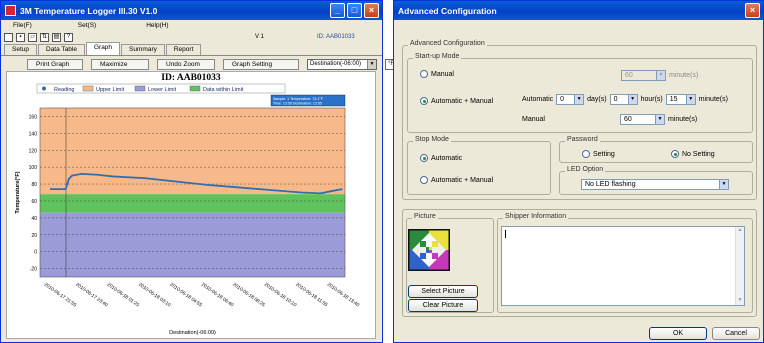  What do you see at coordinates (191, 25) in the screenshot?
I see `menu-bar: File(F) Set(S) Help(H)` at bounding box center [191, 25].